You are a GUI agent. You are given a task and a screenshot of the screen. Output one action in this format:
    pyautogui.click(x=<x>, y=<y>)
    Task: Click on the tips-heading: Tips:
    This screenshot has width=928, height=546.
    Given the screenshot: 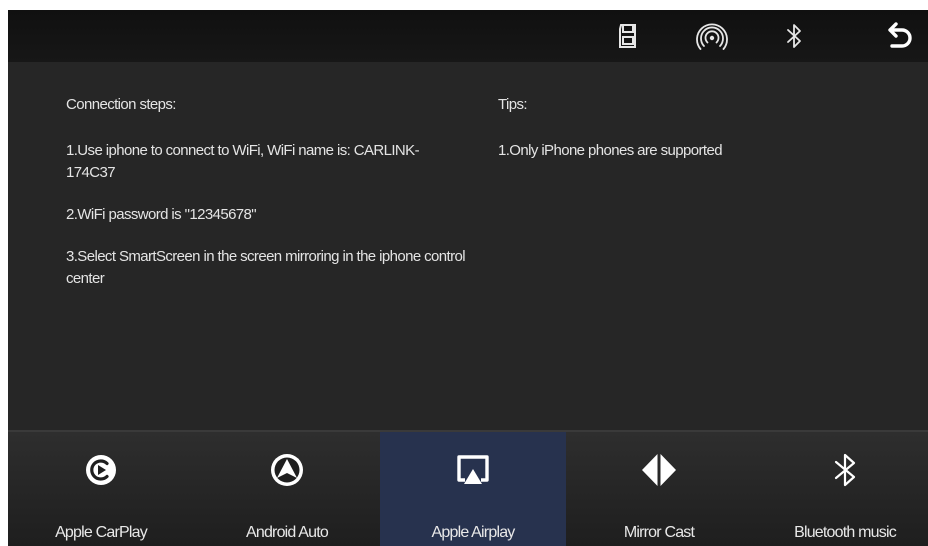 What is the action you would take?
    pyautogui.click(x=513, y=104)
    